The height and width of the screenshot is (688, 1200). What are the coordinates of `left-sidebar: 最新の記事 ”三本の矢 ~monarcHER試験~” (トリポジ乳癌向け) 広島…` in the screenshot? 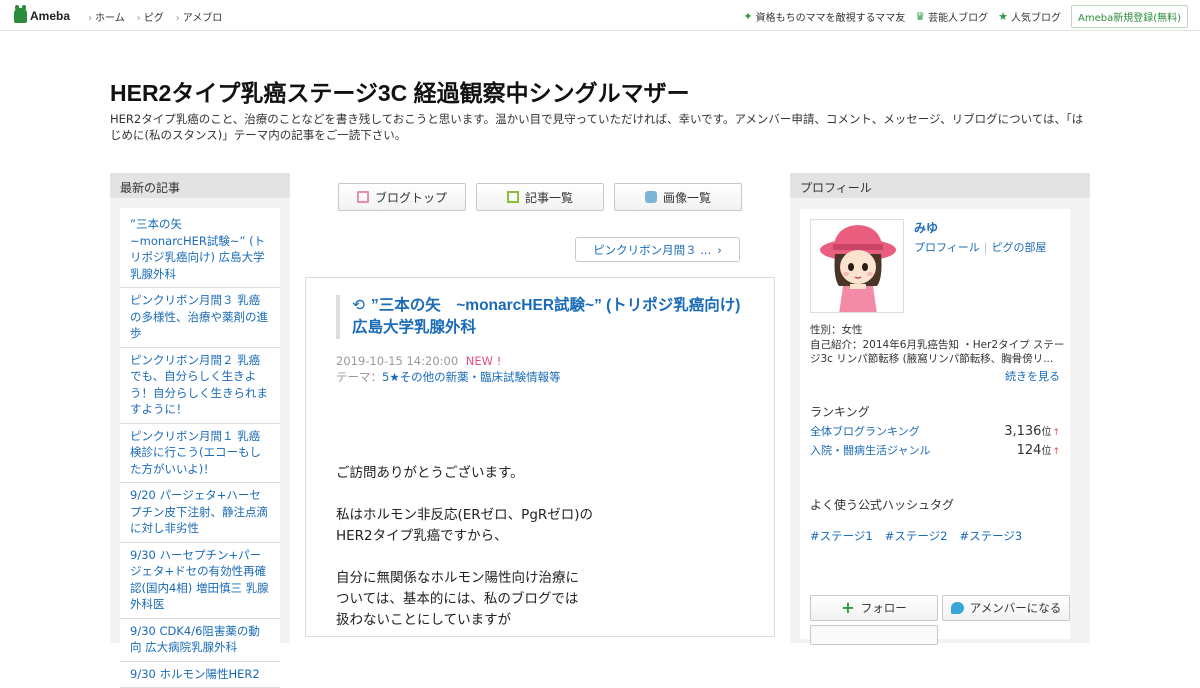 It's located at (200, 408).